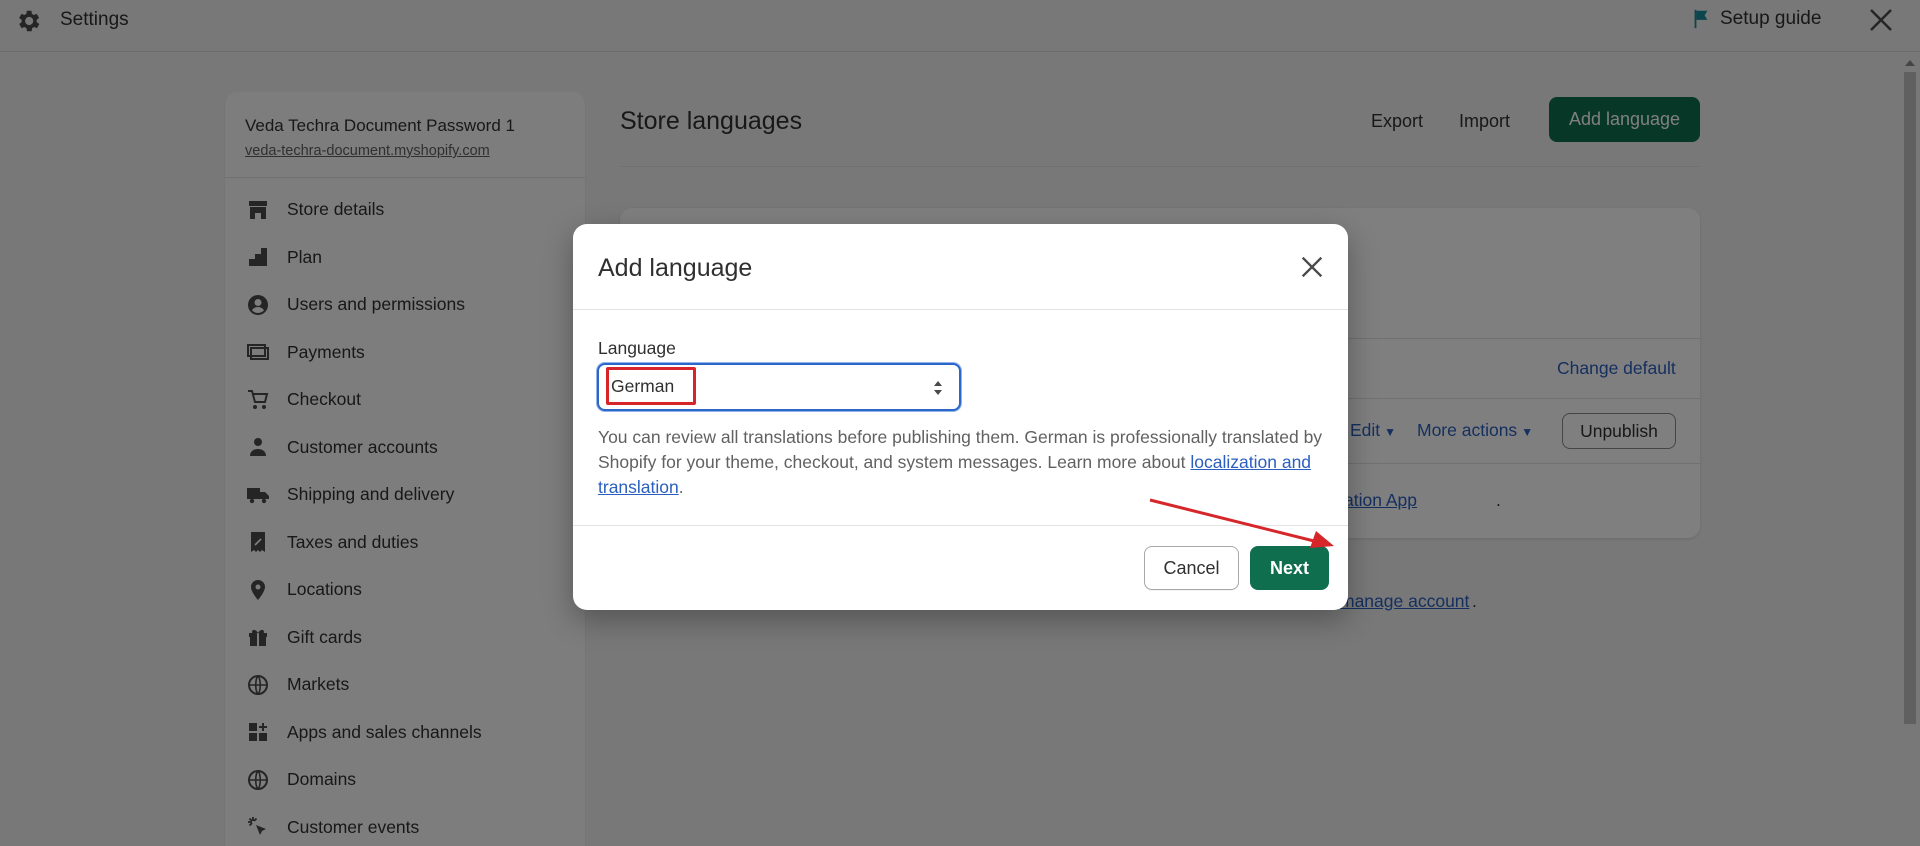  Describe the element at coordinates (681, 487) in the screenshot. I see `help-tail: .` at that location.